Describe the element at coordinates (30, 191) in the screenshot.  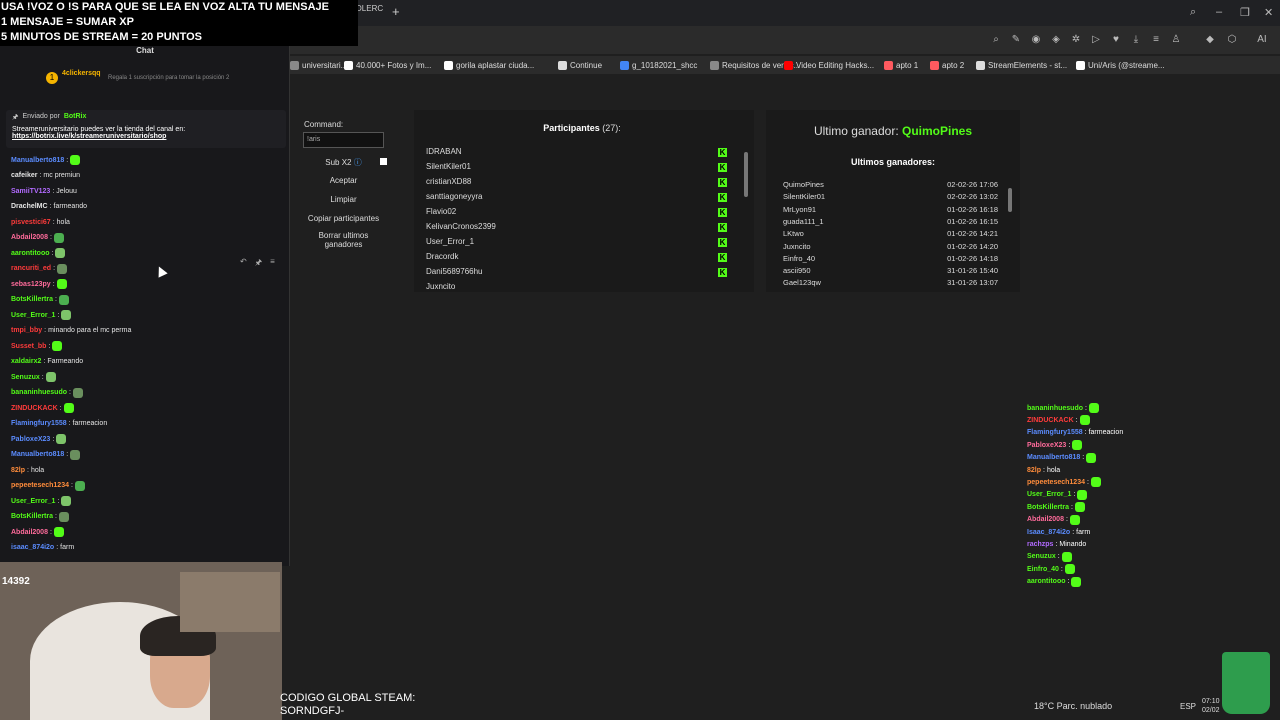
I see `chat-username: SamiiTV123` at that location.